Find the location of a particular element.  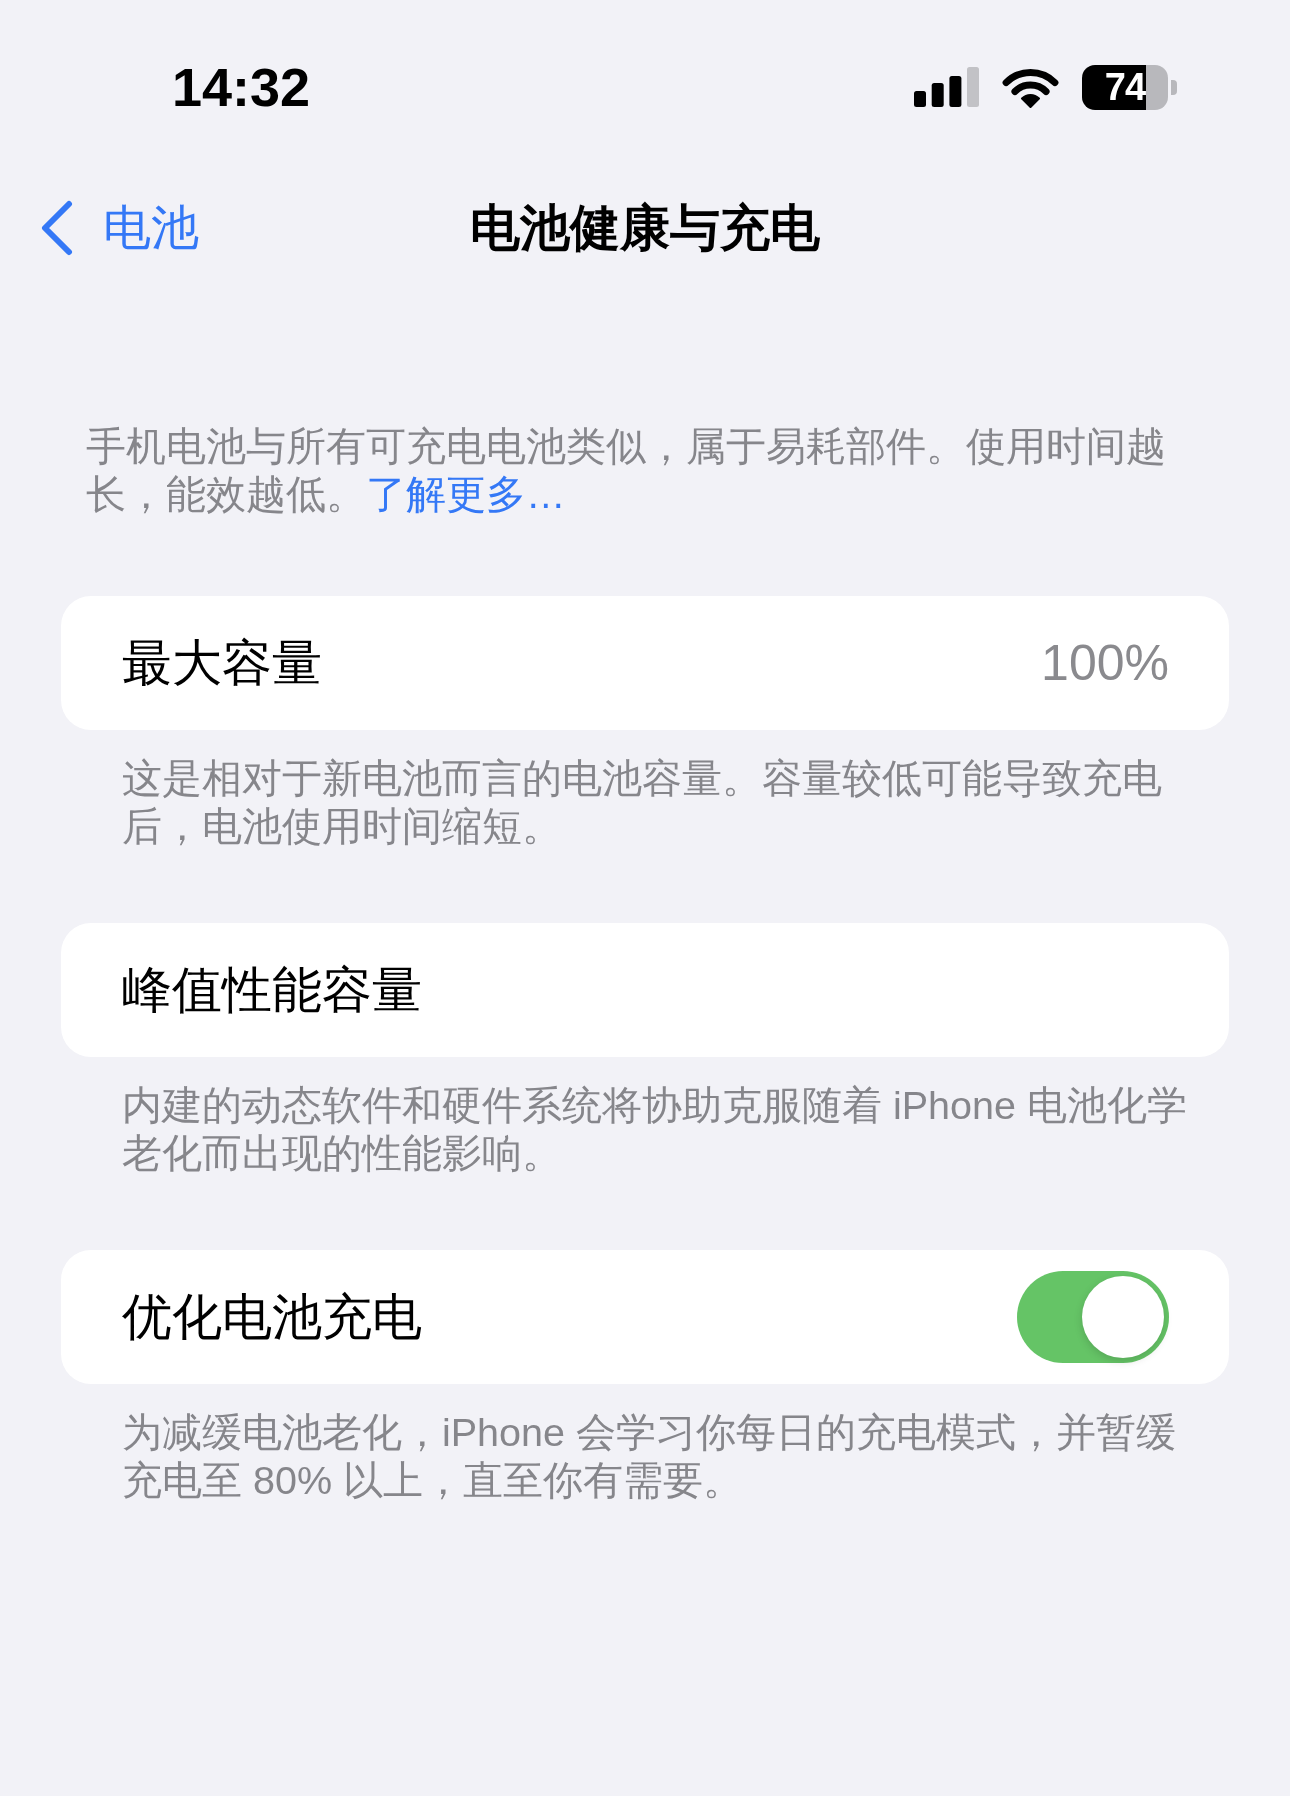

section-footer-text: 这是相对于新电池而言的电池容量。容量较低可能导致充电后，电池使用时间缩短。 is located at coordinates (642, 802).